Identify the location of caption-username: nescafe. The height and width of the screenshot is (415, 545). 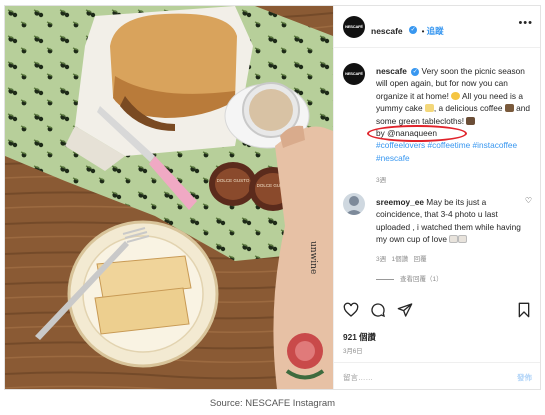
(391, 71).